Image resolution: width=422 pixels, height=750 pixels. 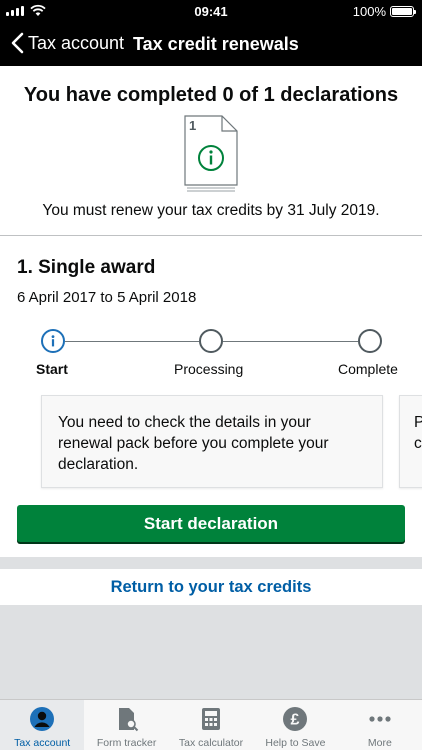 I want to click on tab-label: Tax account, so click(x=42, y=743).